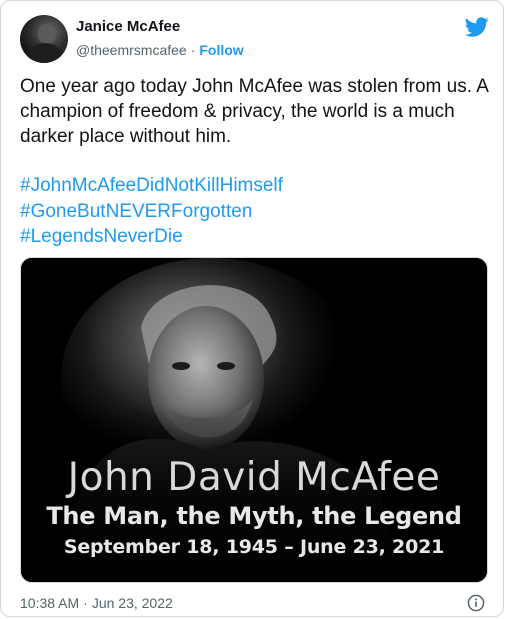 The width and height of the screenshot is (506, 619). I want to click on follow-button: Follow, so click(221, 50).